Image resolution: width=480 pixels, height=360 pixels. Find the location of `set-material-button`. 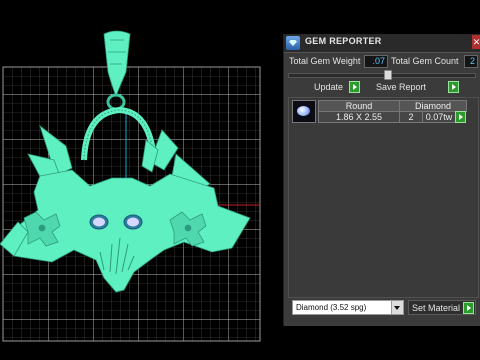

set-material-button is located at coordinates (468, 308).